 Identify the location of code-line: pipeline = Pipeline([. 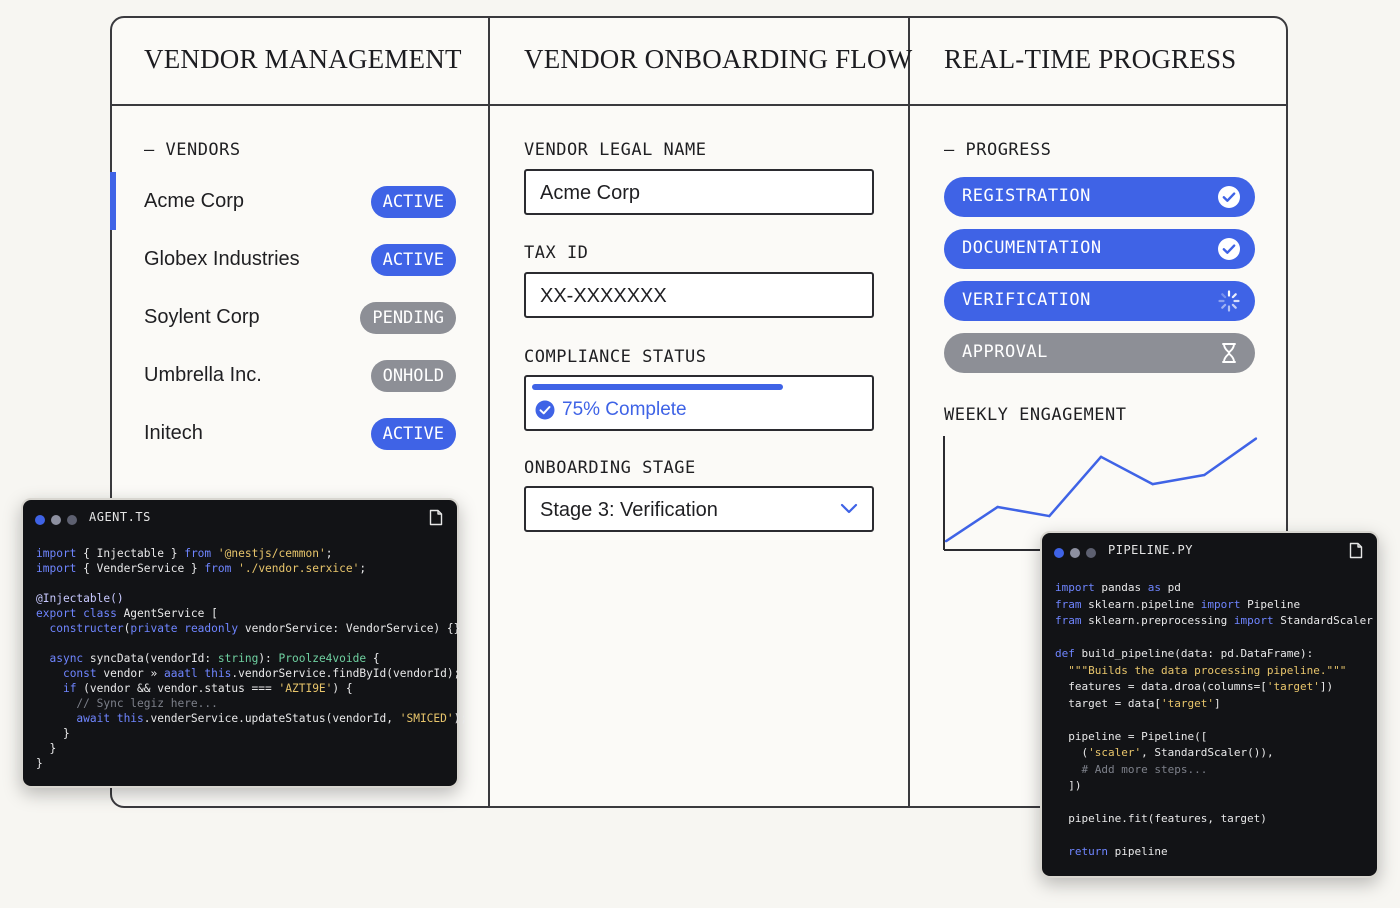
(1131, 736).